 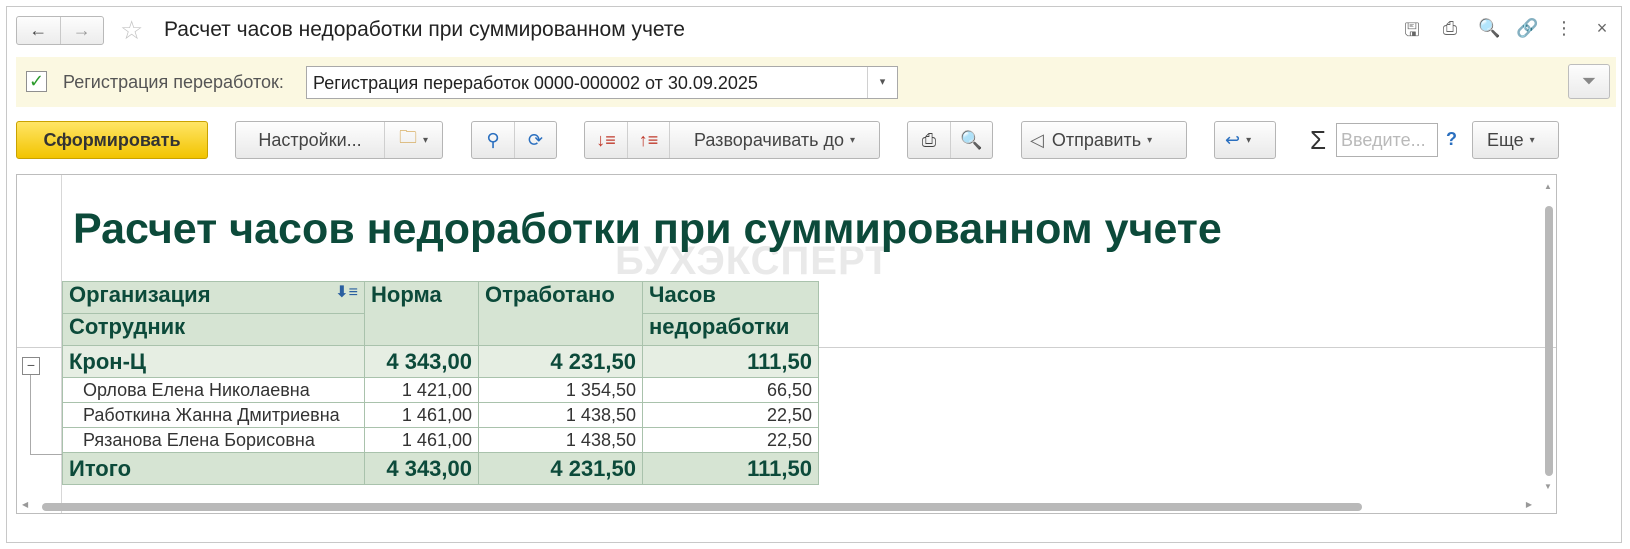 I want to click on expand-to-label: Разворачивать до, so click(x=768, y=139).